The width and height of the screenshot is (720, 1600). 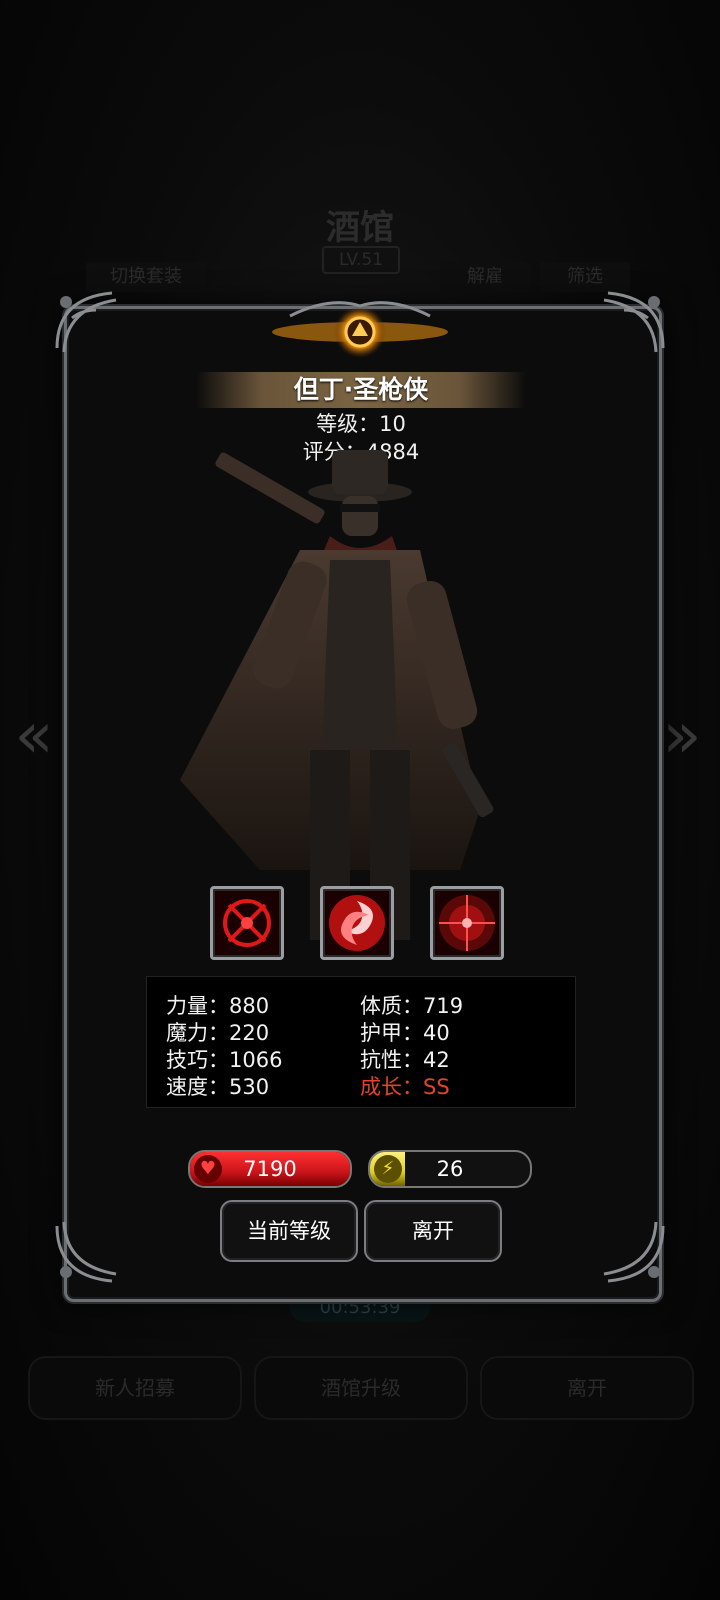 What do you see at coordinates (587, 1388) in the screenshot?
I see `bg-leave-button: 离开` at bounding box center [587, 1388].